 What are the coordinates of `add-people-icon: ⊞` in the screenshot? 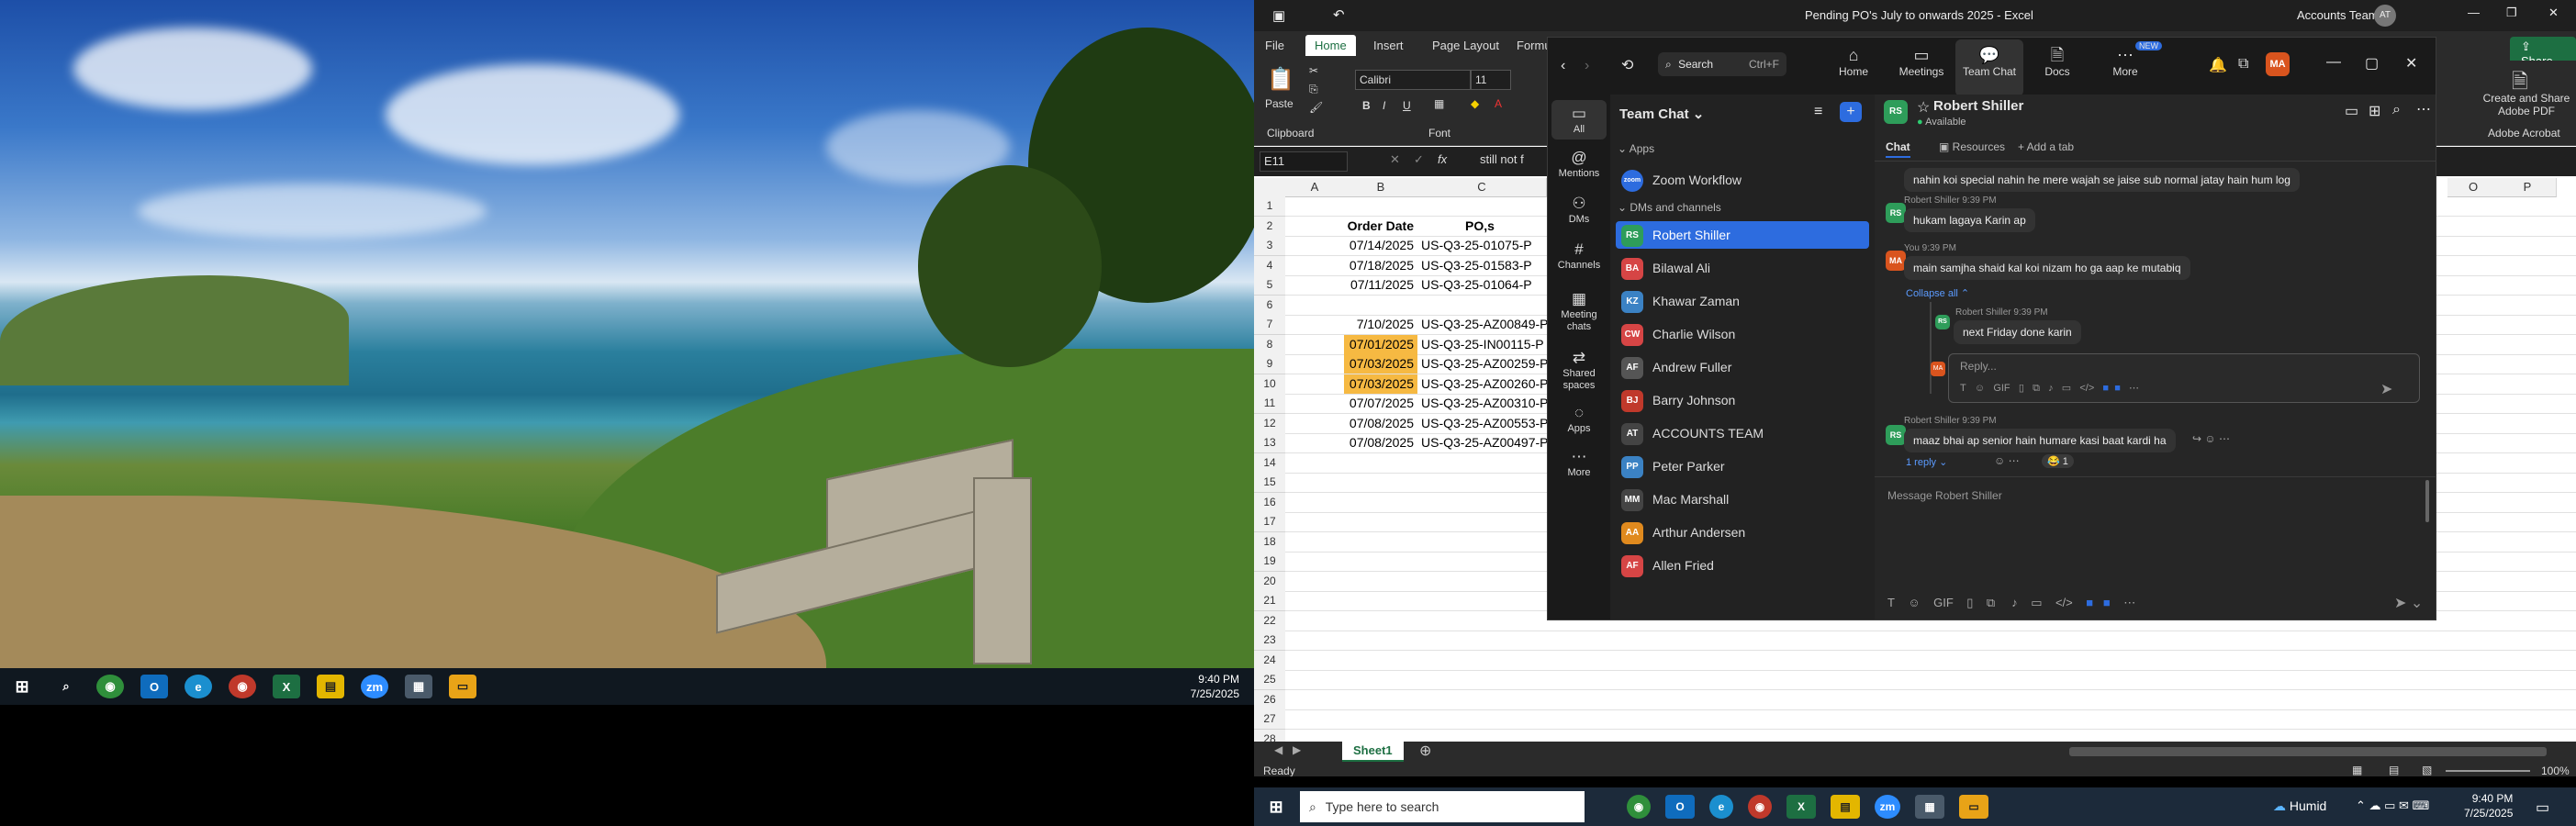 It's located at (2374, 111).